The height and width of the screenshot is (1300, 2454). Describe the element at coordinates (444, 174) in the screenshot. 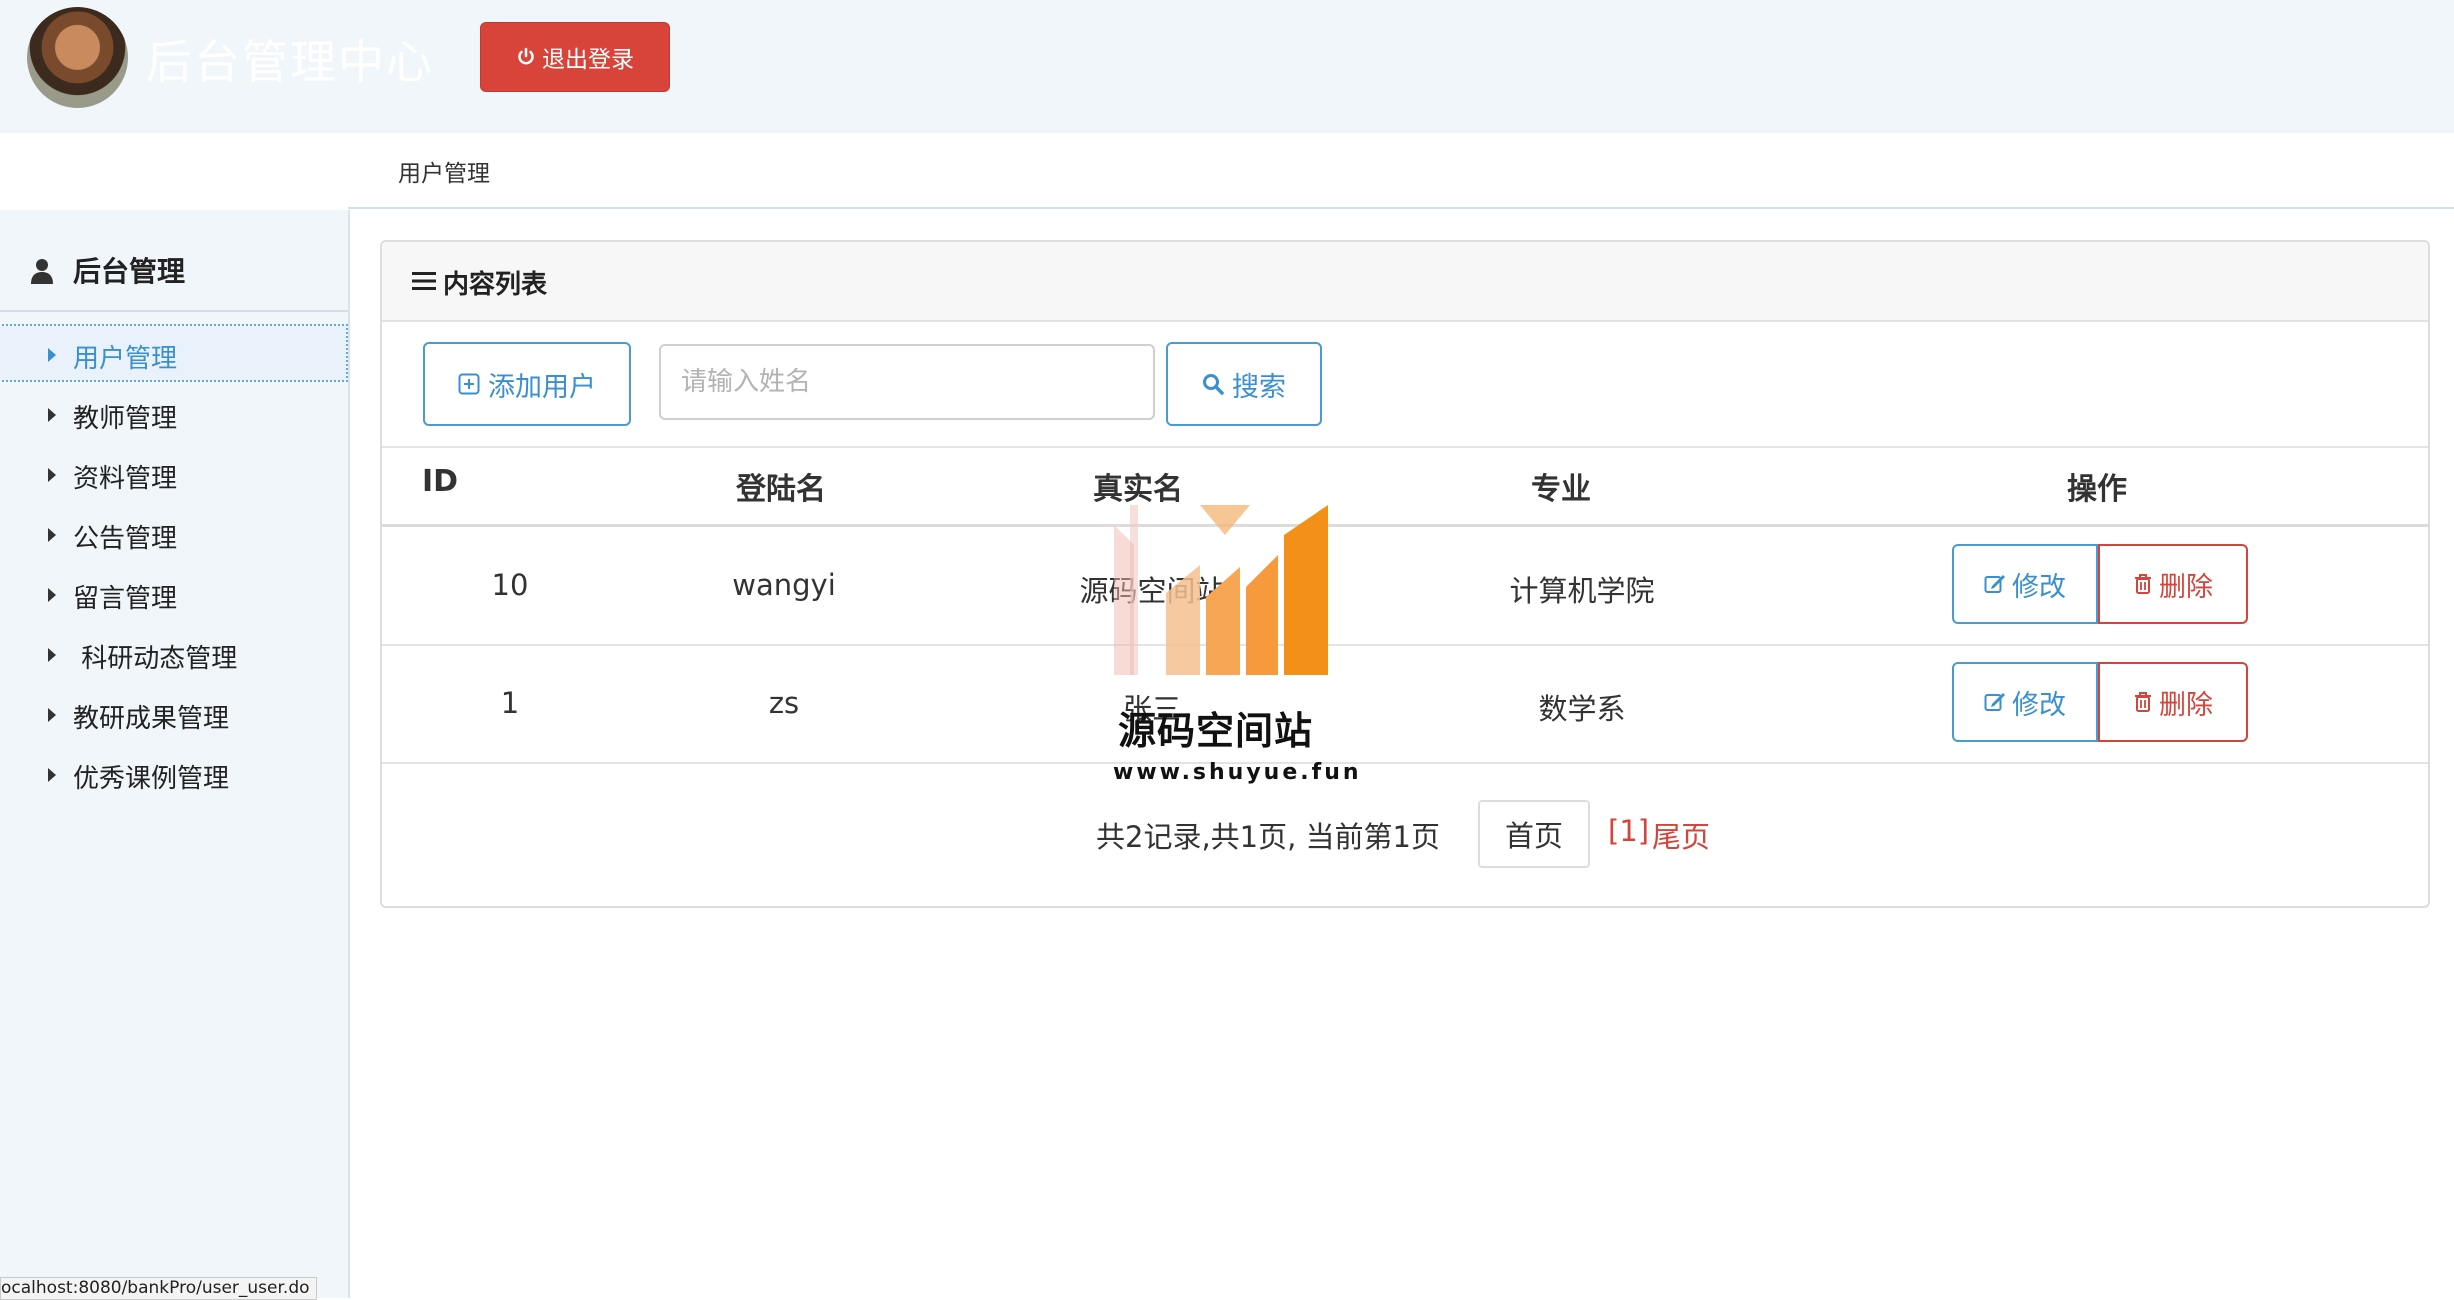

I see `breadcrumb: 用户管理` at that location.